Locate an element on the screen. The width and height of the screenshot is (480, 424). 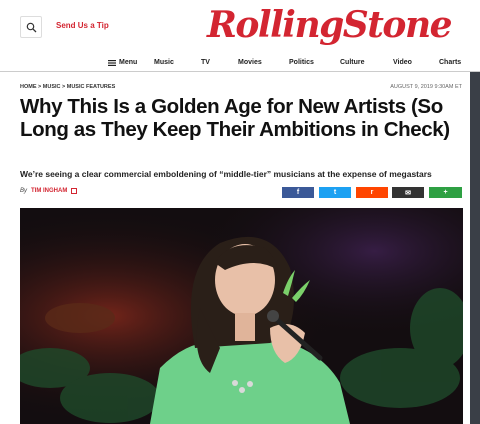
byline: By TIM INGHAM is located at coordinates (49, 191).